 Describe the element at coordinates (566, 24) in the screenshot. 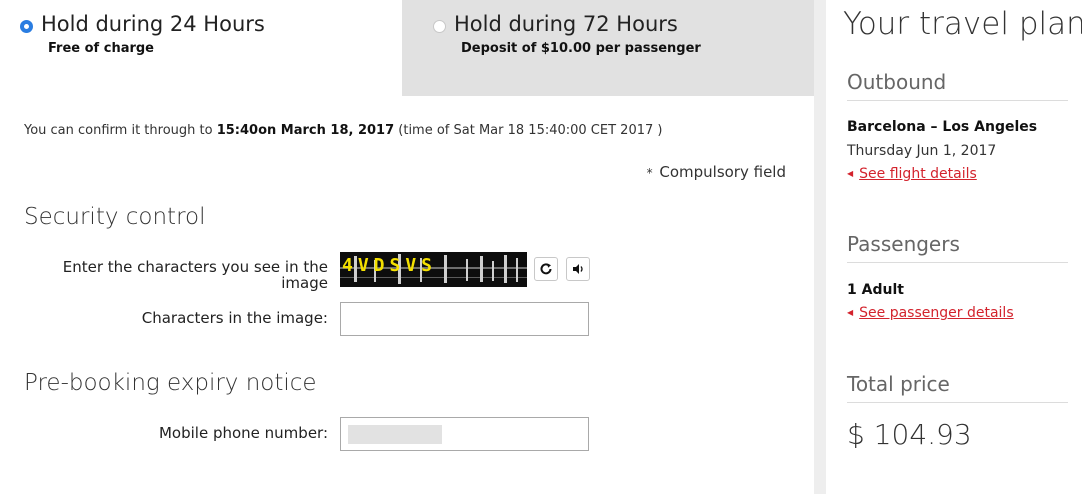

I see `hold-72h-title: Hold during 72 Hours` at that location.